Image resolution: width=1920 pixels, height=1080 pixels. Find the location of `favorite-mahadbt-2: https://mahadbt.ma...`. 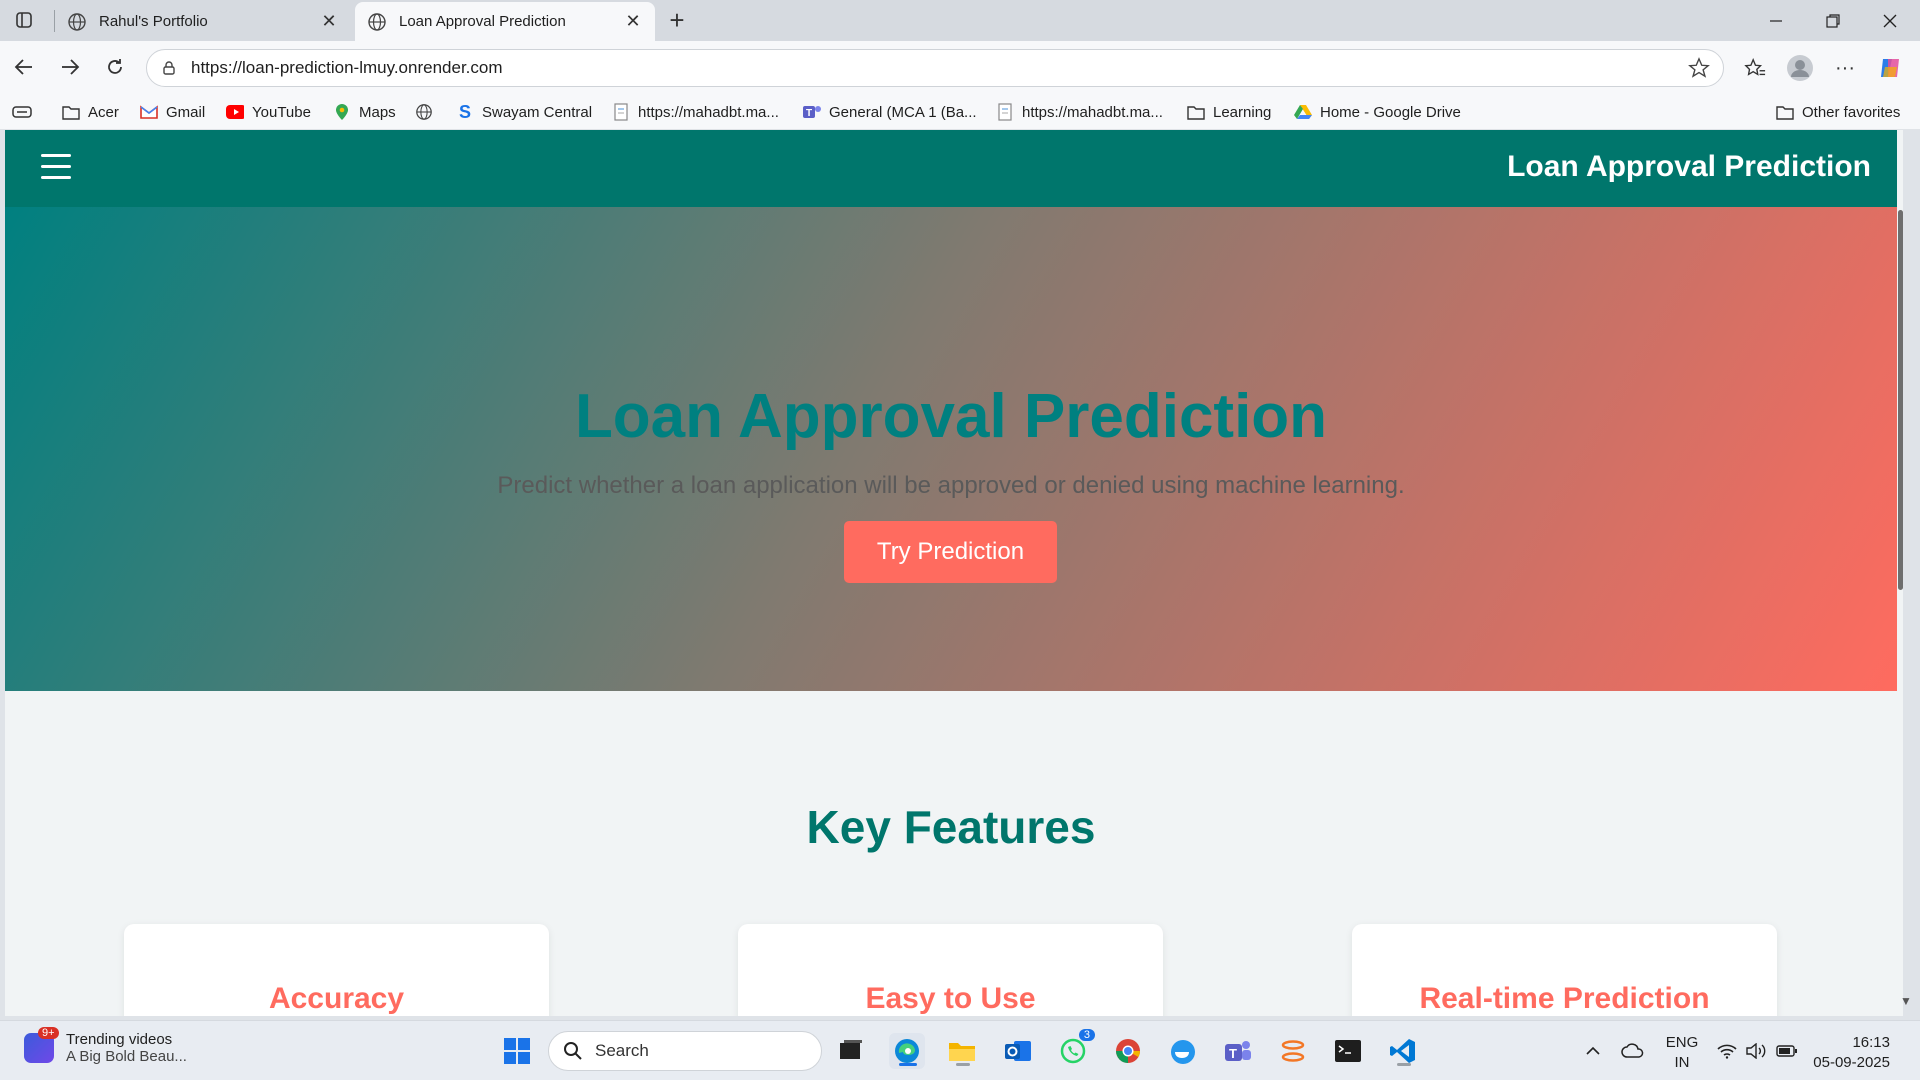

favorite-mahadbt-2: https://mahadbt.ma... is located at coordinates (1079, 112).